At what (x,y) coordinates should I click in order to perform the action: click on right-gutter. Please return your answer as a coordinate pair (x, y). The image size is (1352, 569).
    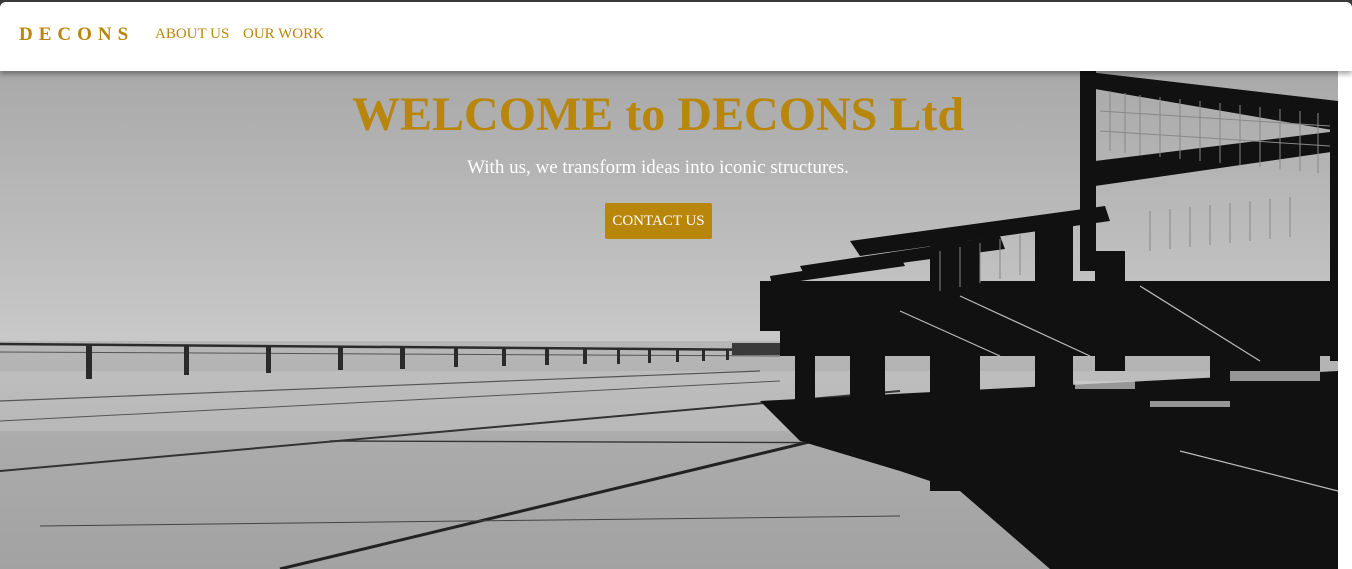
    Looking at the image, I should click on (1345, 320).